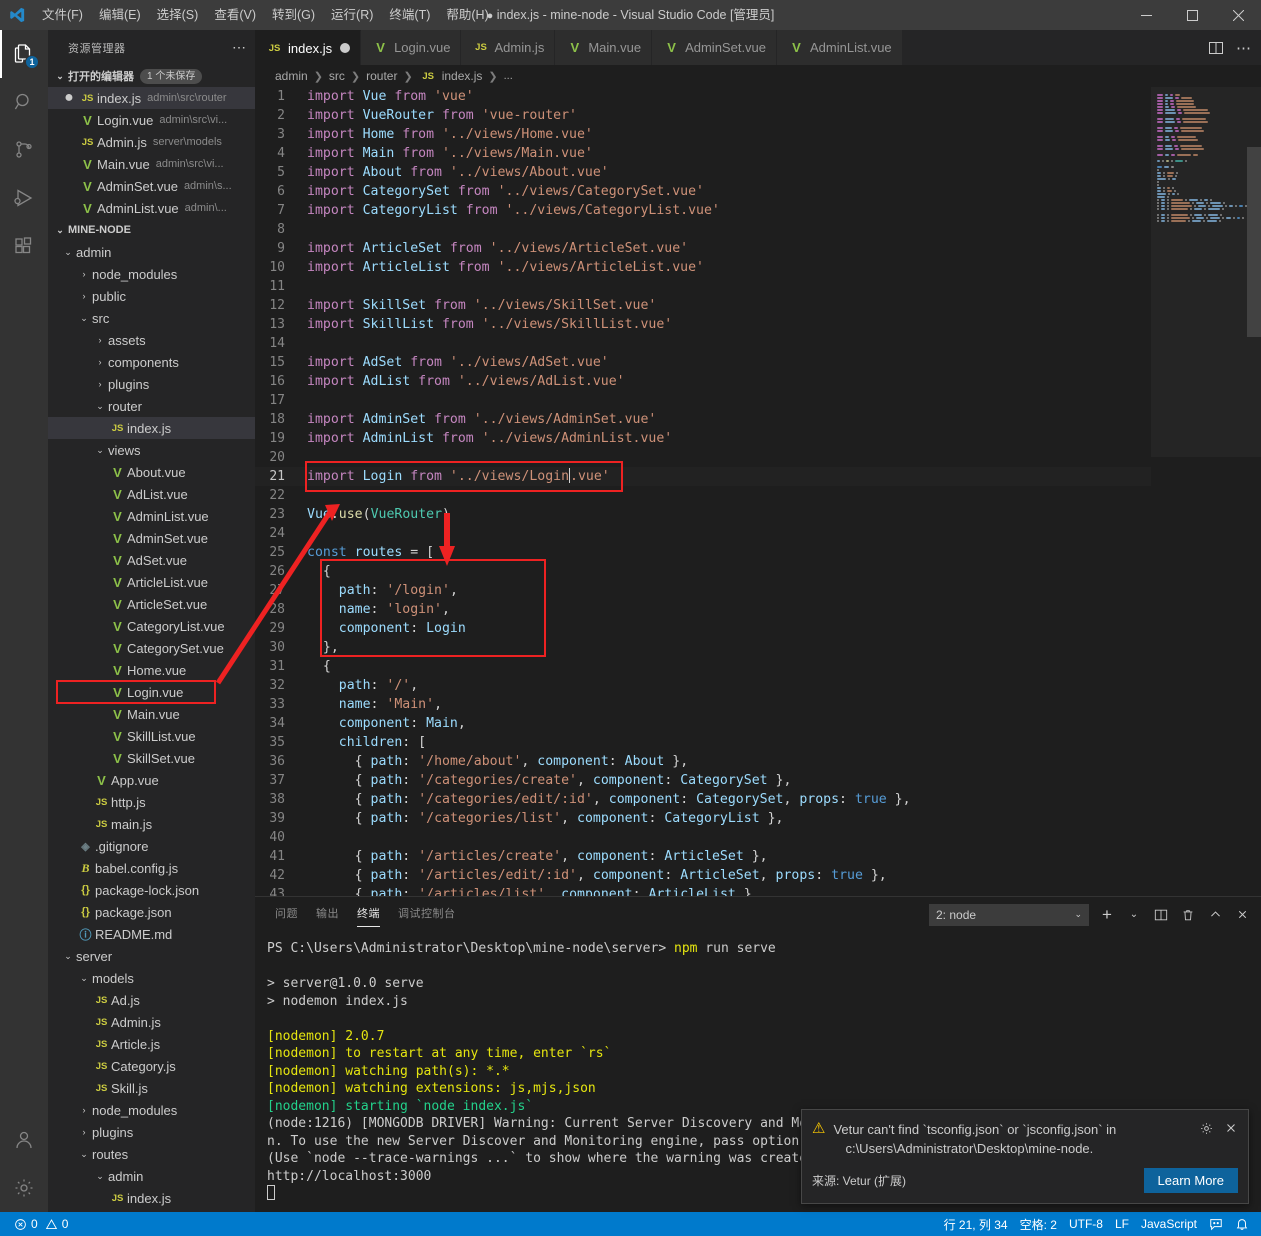 The width and height of the screenshot is (1261, 1236). Describe the element at coordinates (151, 1176) in the screenshot. I see `tree-folder: ⌄ admin` at that location.